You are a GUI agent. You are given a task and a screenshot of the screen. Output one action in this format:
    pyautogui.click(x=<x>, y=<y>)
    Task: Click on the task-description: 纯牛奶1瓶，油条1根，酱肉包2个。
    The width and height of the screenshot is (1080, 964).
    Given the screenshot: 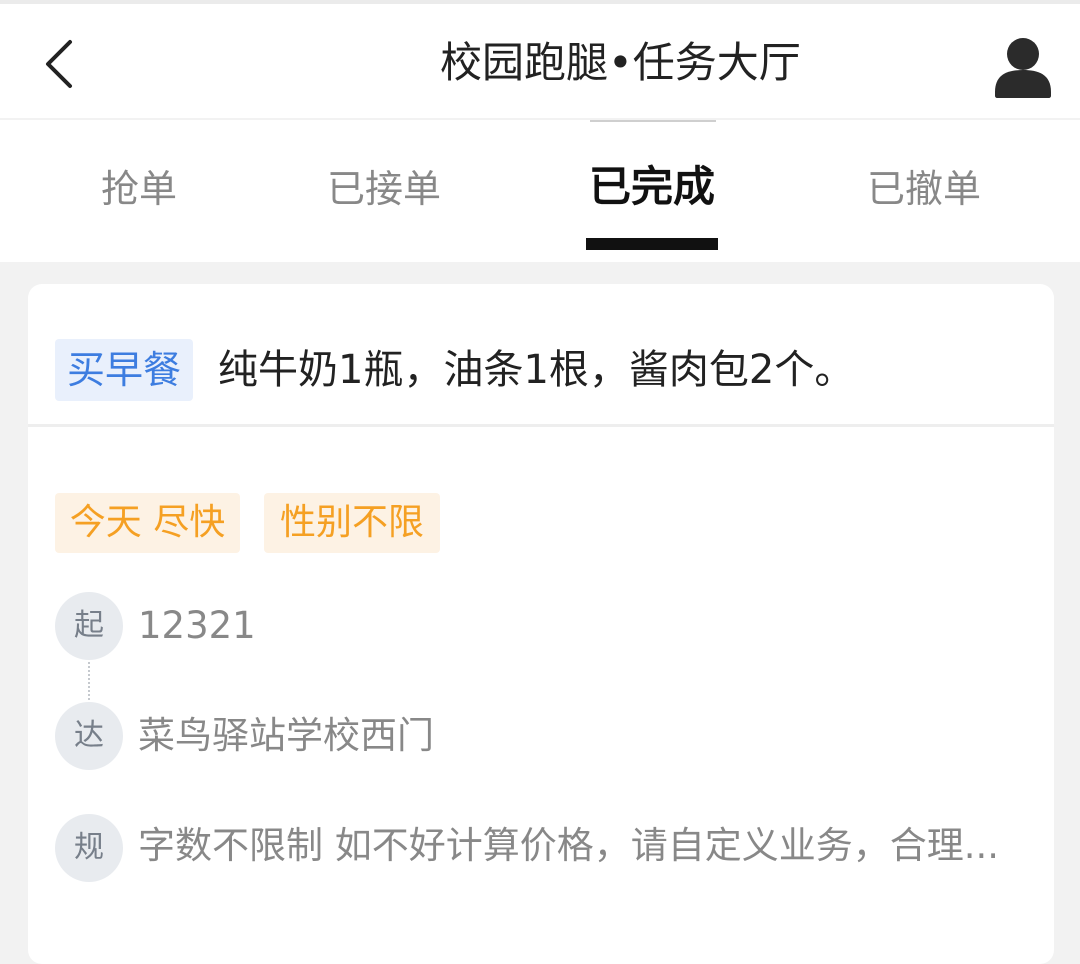 What is the action you would take?
    pyautogui.click(x=536, y=370)
    